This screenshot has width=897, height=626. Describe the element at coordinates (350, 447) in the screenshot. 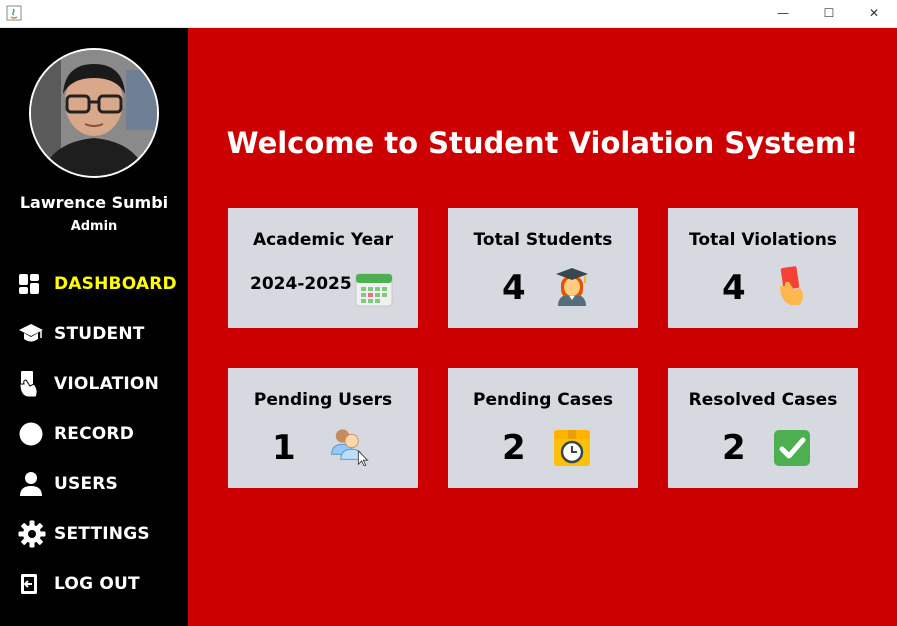

I see `pending-users-icon` at that location.